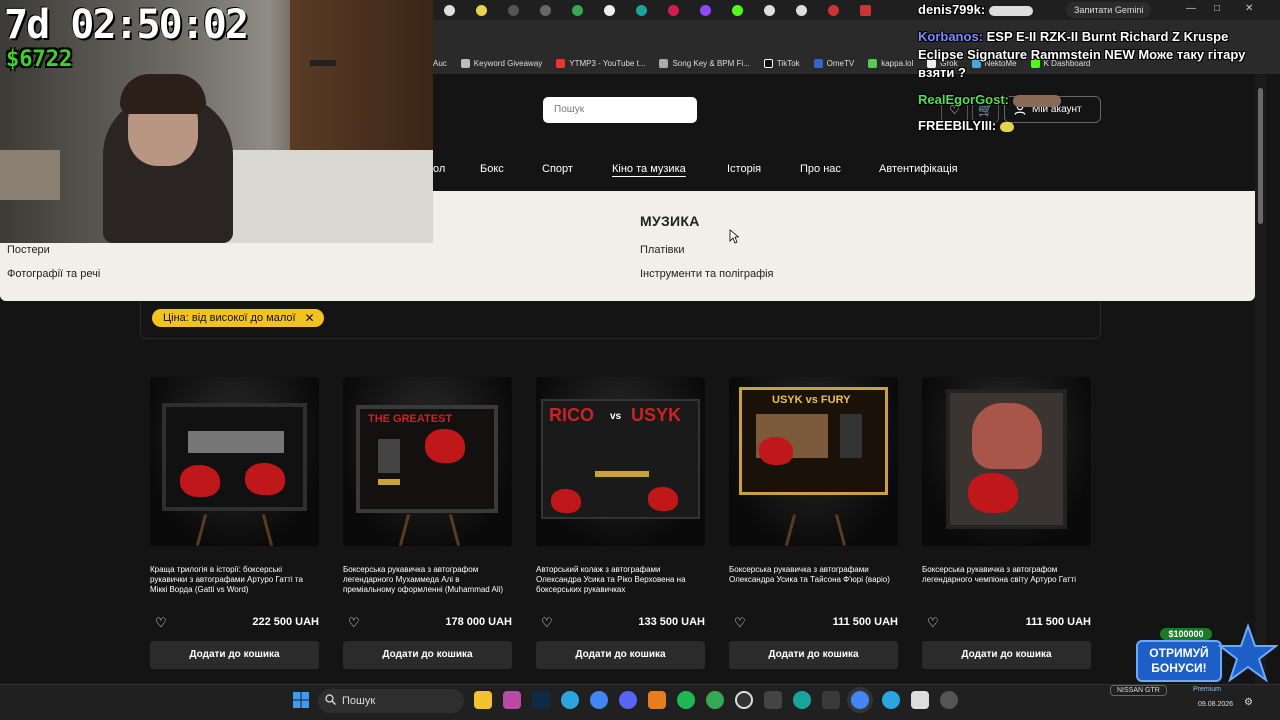 This screenshot has height=720, width=1280. What do you see at coordinates (649, 169) in the screenshot?
I see `nav-item-movies-music: Кіно та музика` at bounding box center [649, 169].